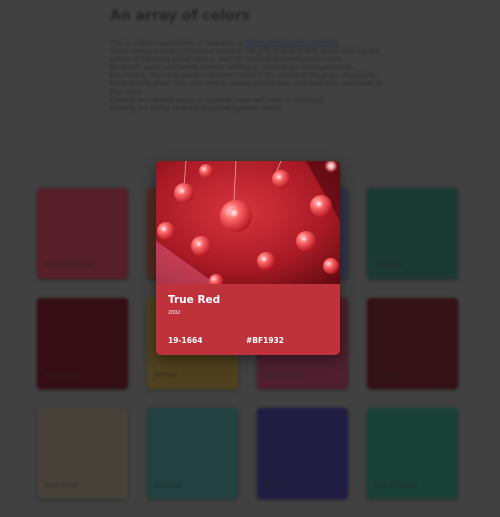 The width and height of the screenshot is (500, 517). I want to click on color-lightbox-modal: True Red 2002 19-1664 #BF1932, so click(248, 258).